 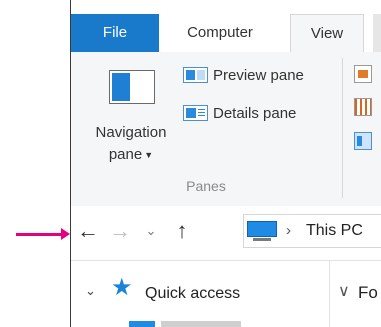 I want to click on desktop-icon, so click(x=142, y=324).